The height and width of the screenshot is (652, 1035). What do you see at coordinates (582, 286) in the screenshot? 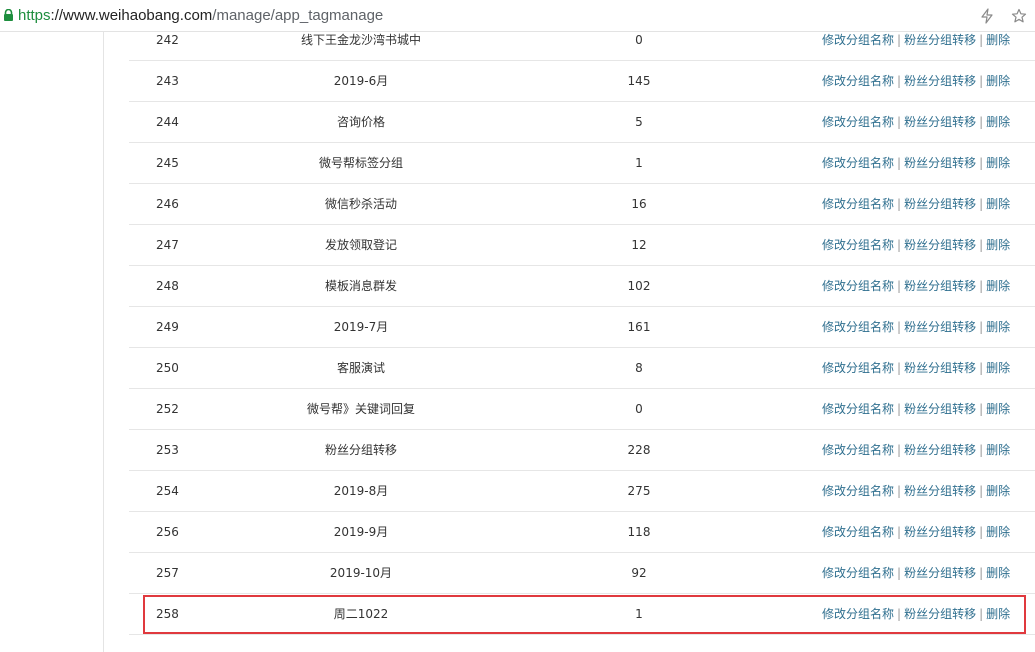
I see `table-row: 248 模板消息群发 102 修改分组名称 | 粉丝分组转移 | 删除` at bounding box center [582, 286].